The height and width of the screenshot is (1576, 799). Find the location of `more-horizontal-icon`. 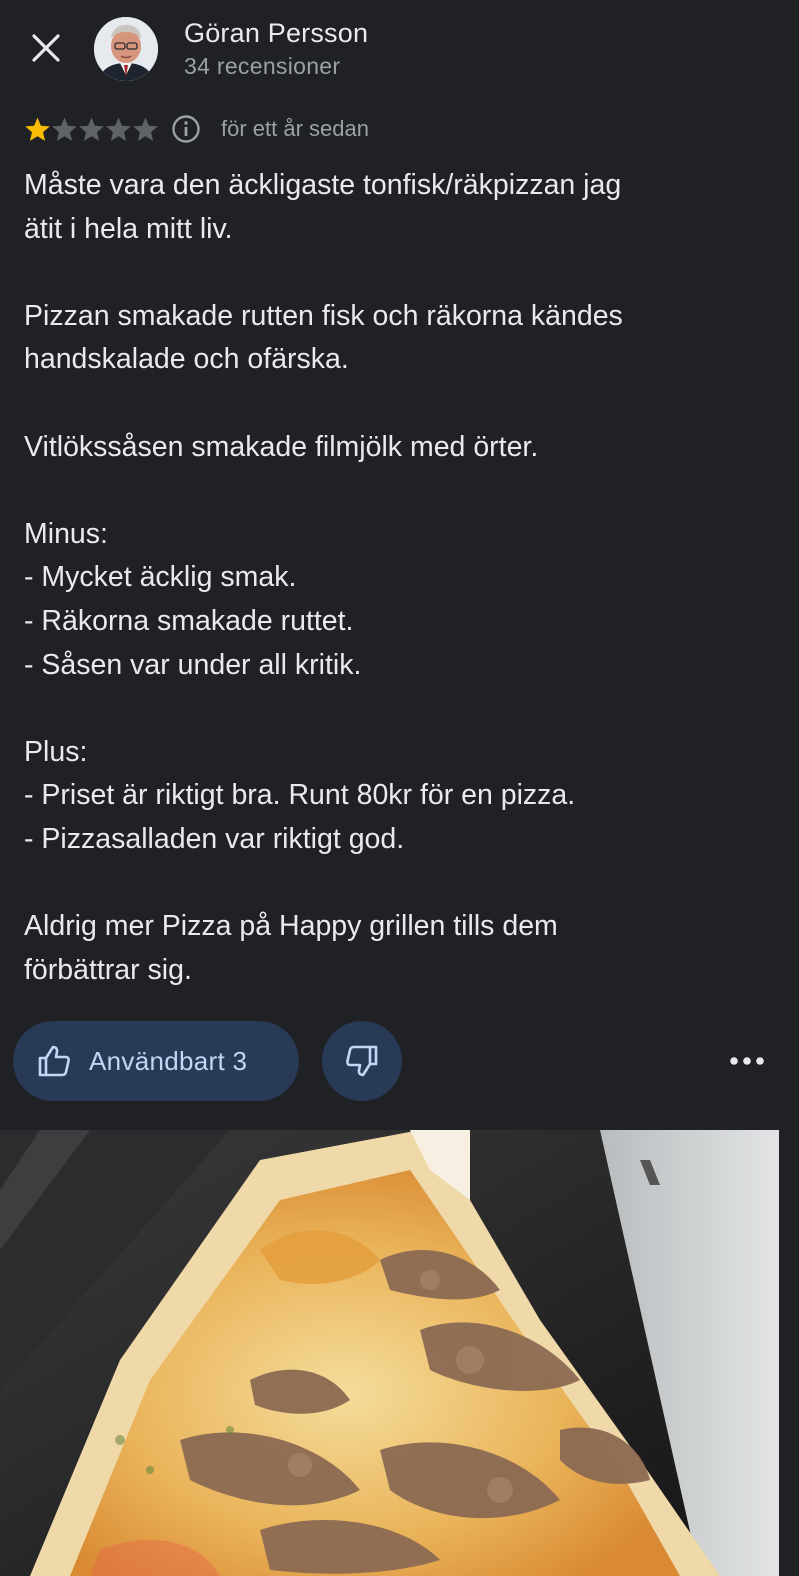

more-horizontal-icon is located at coordinates (747, 1061).